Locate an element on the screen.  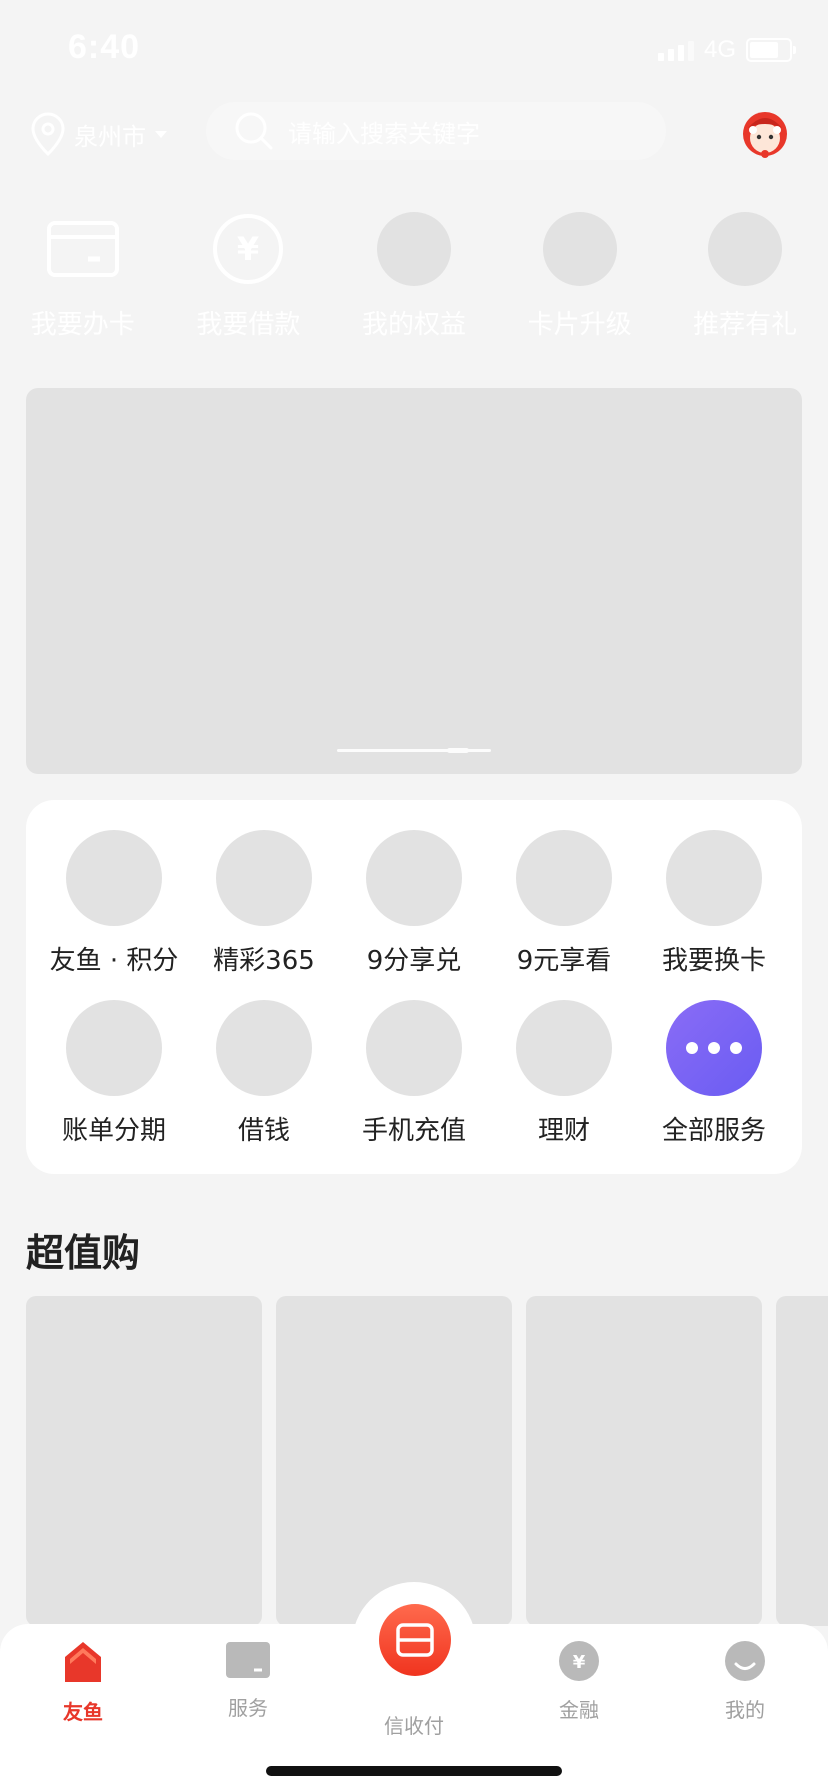
service-9fen-exchange: 9分享兑 is located at coordinates (414, 915).